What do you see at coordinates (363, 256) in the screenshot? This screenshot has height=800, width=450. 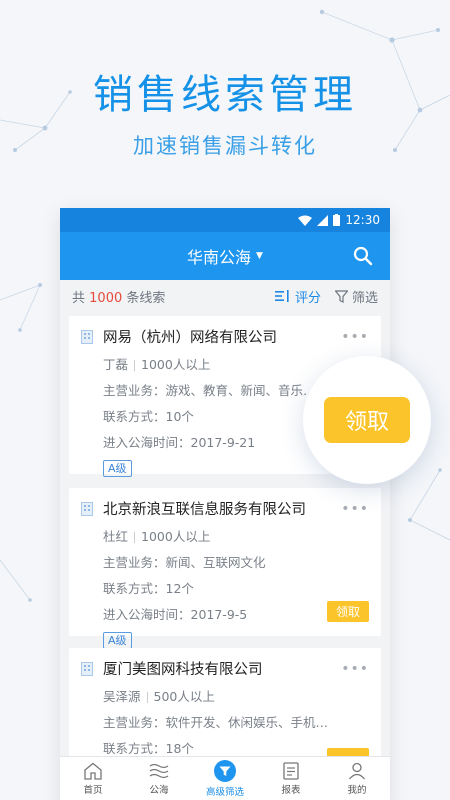 I see `search-icon` at bounding box center [363, 256].